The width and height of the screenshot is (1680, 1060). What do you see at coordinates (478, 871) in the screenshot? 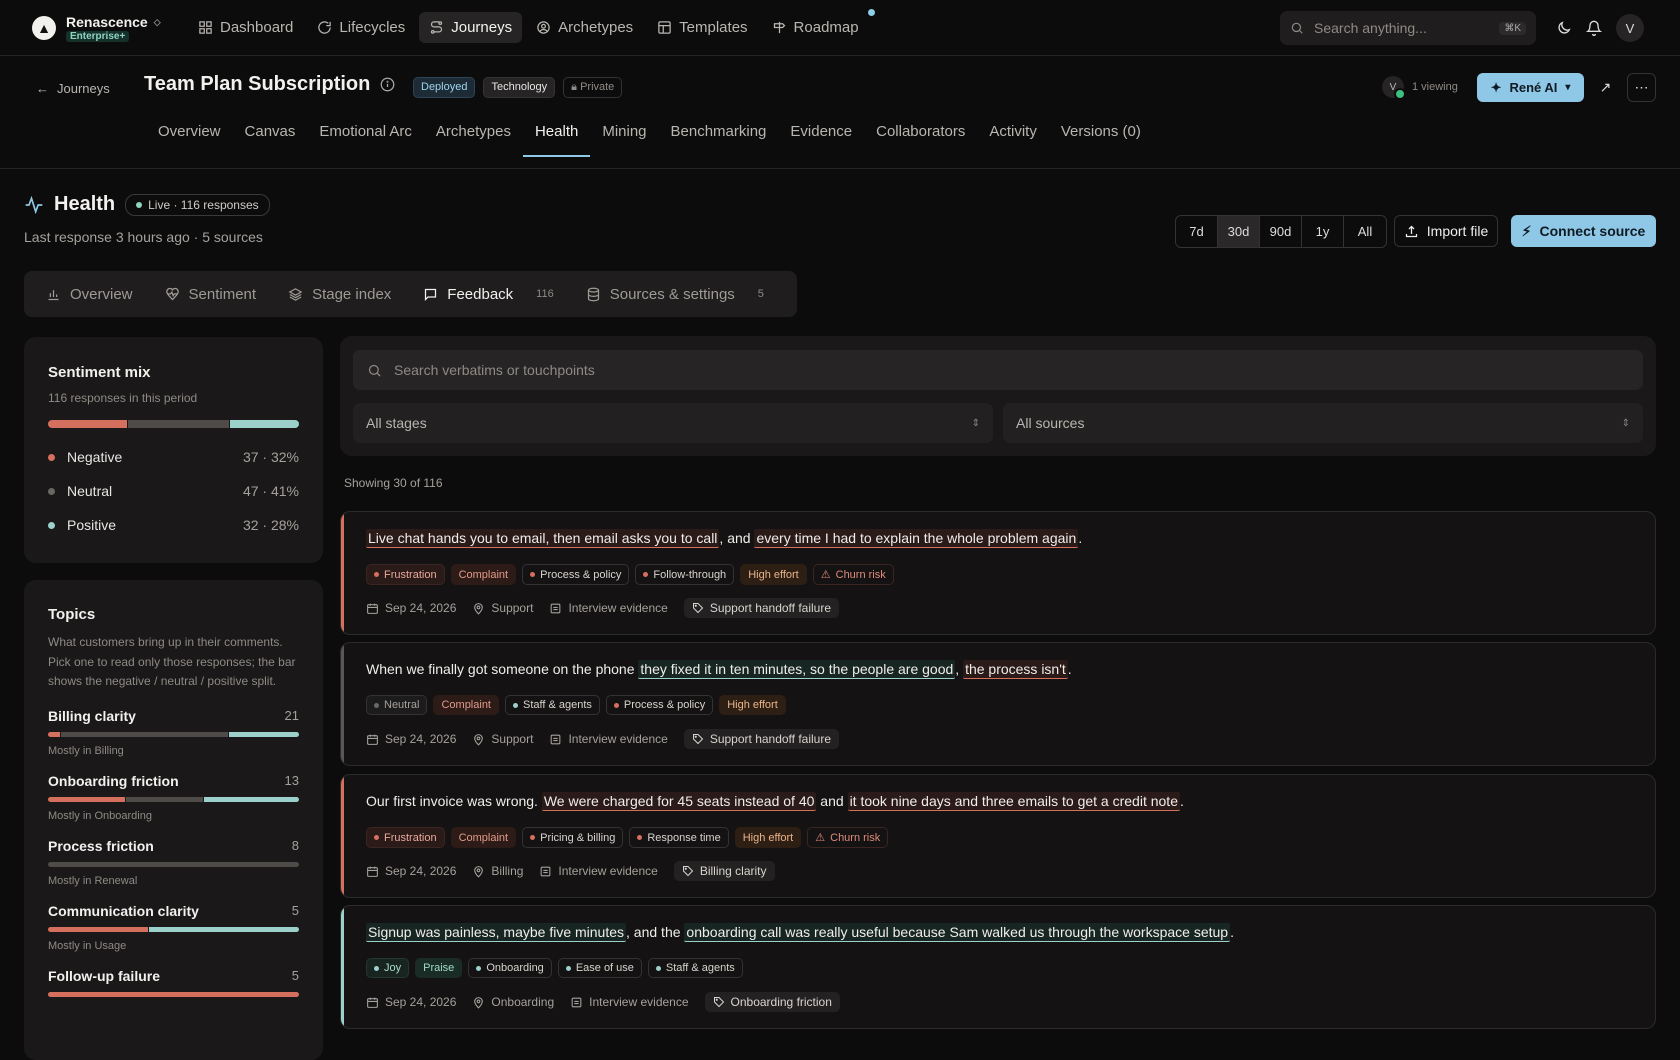
I see `map-pin-icon` at bounding box center [478, 871].